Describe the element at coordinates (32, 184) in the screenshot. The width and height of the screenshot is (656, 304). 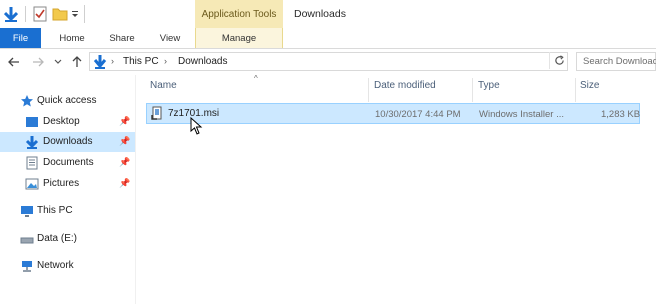
I see `pictures-icon` at that location.